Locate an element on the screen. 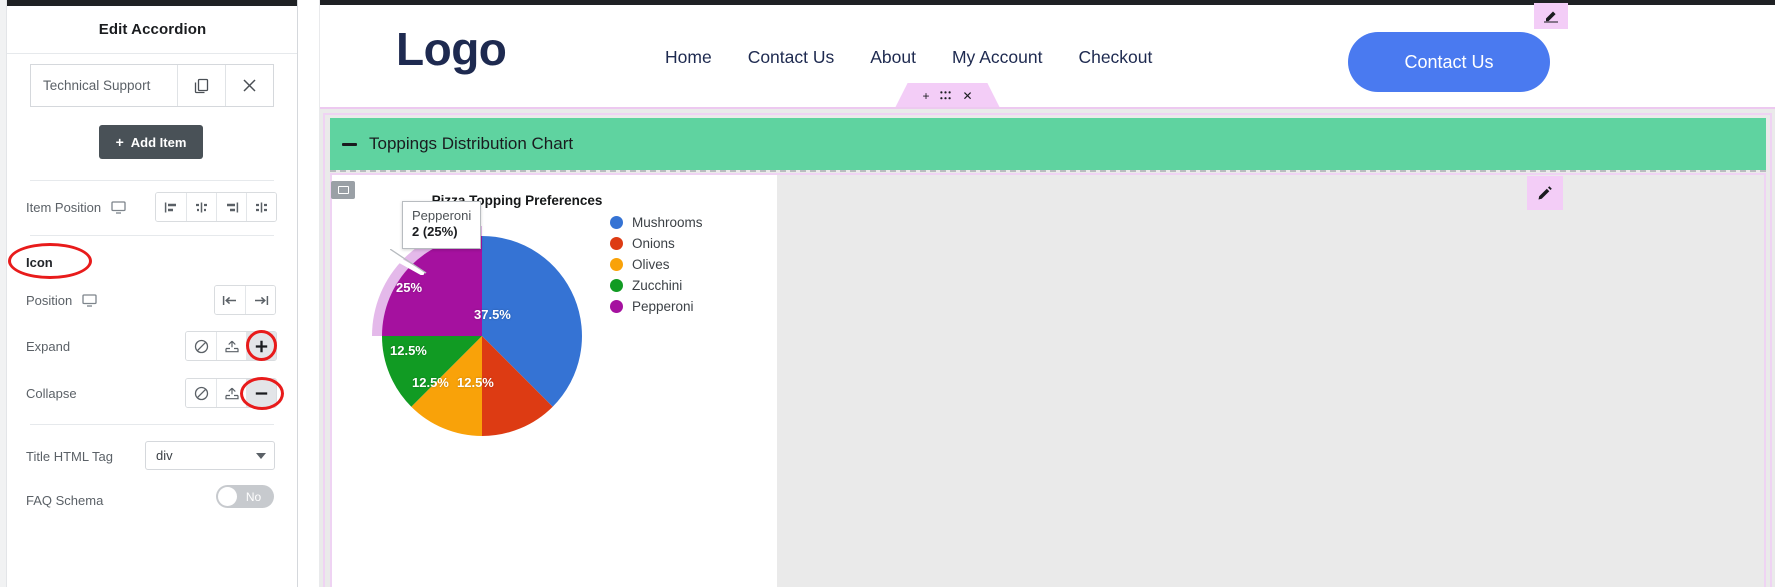 This screenshot has height=587, width=1775. nav-item-my-account: My Account is located at coordinates (997, 57).